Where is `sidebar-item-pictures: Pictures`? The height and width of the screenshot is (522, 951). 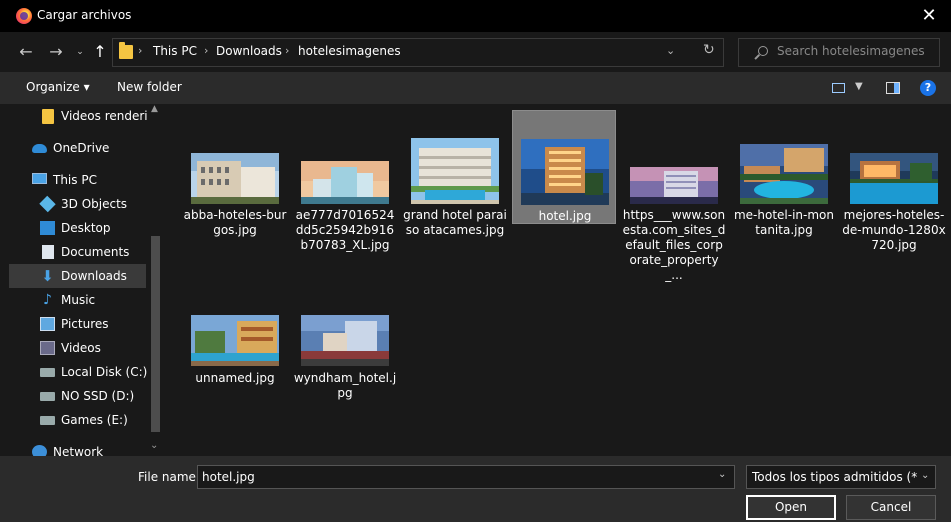 sidebar-item-pictures: Pictures is located at coordinates (77, 324).